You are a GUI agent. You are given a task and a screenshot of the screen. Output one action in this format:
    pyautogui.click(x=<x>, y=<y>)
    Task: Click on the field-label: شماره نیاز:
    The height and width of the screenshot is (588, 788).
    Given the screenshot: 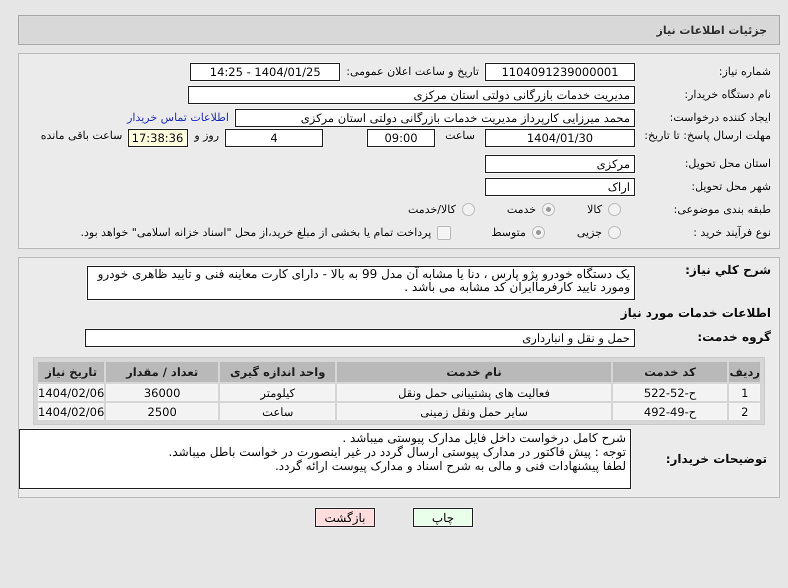 What is the action you would take?
    pyautogui.click(x=745, y=71)
    